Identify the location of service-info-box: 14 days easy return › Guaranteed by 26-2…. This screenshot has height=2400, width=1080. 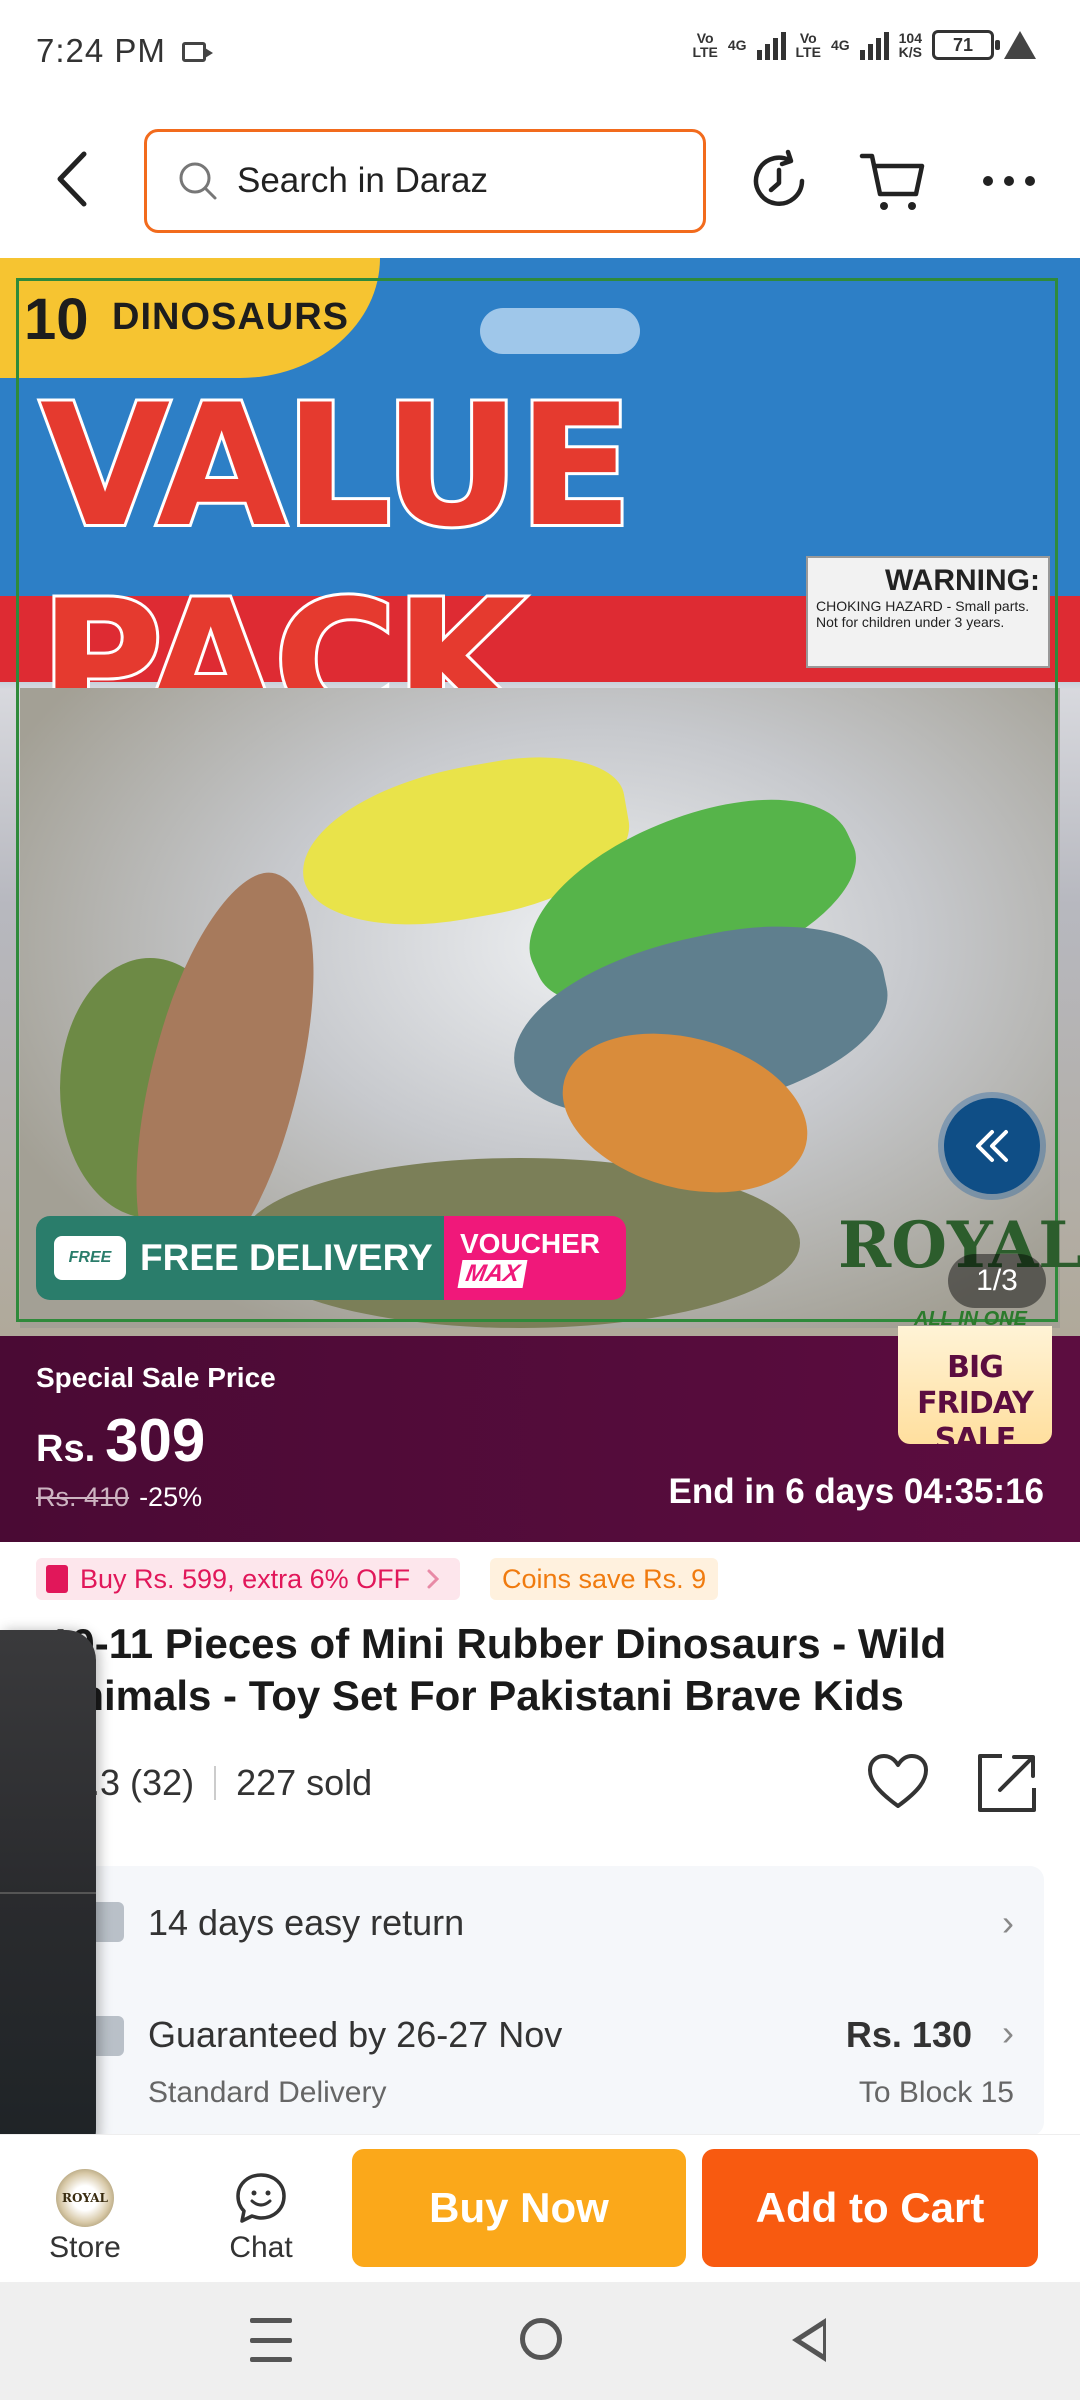
(540, 2001).